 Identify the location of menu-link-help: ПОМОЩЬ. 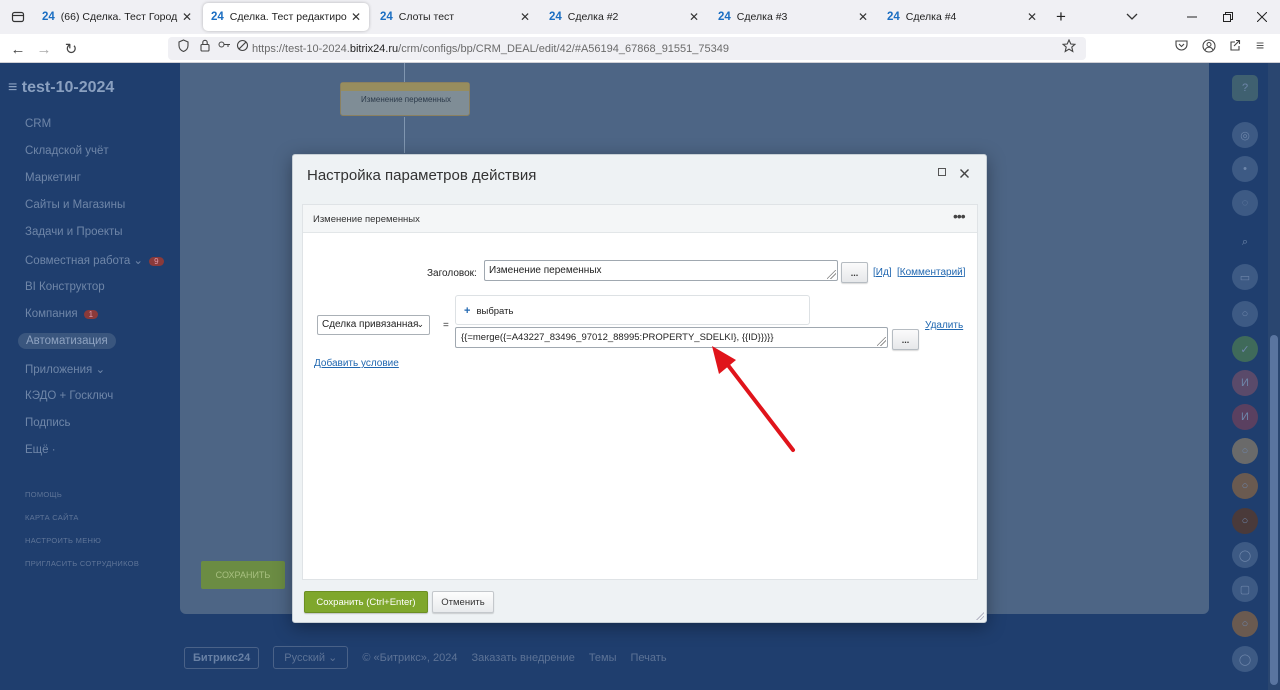
(43, 494).